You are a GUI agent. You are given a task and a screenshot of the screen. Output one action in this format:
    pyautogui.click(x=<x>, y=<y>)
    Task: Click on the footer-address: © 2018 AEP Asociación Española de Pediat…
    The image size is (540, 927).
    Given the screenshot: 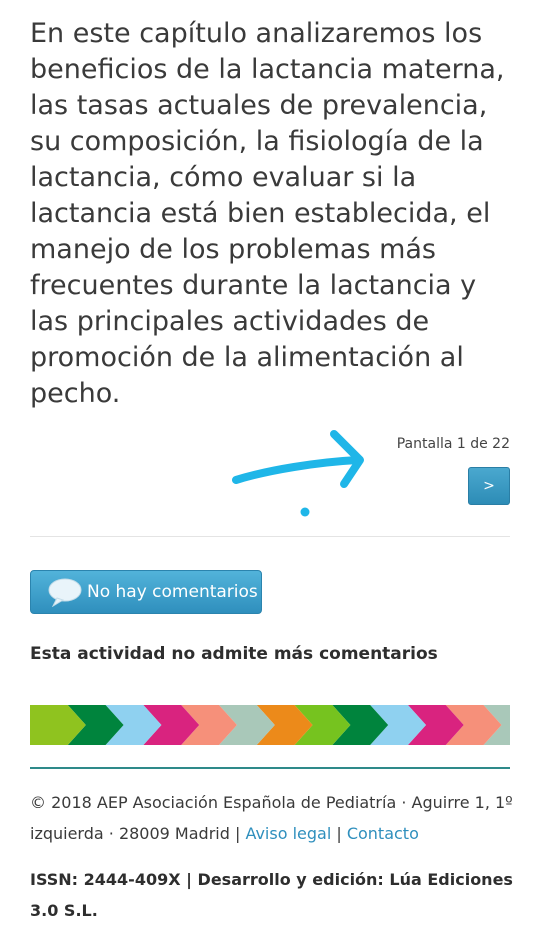 What is the action you would take?
    pyautogui.click(x=275, y=818)
    